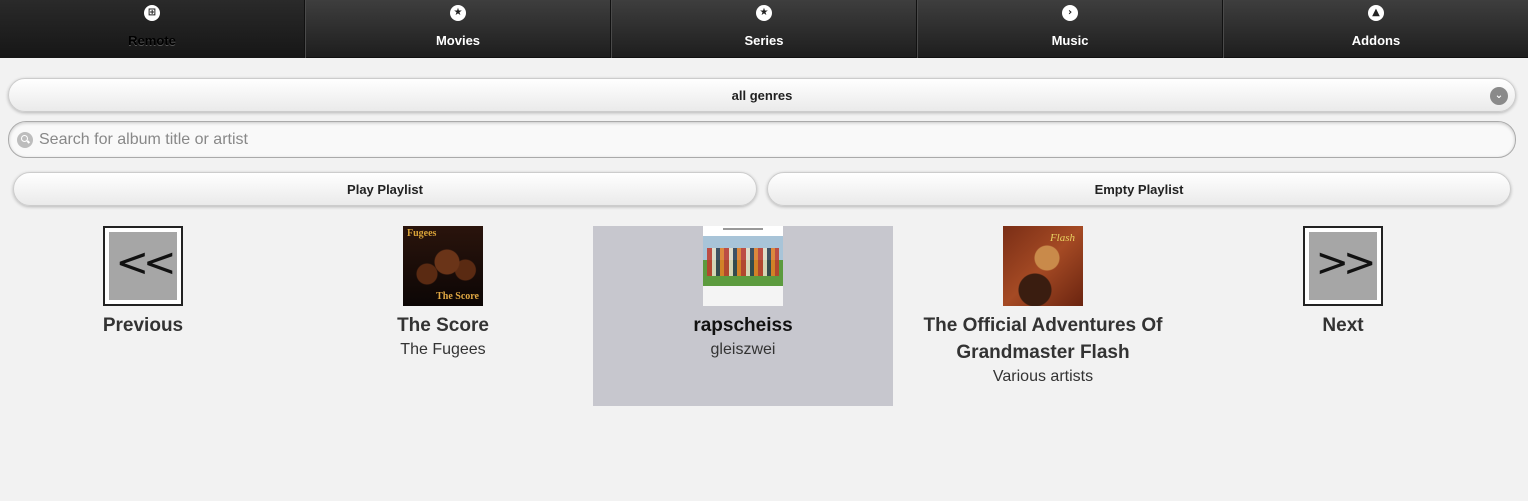  I want to click on tab-series: ★ Series, so click(764, 29).